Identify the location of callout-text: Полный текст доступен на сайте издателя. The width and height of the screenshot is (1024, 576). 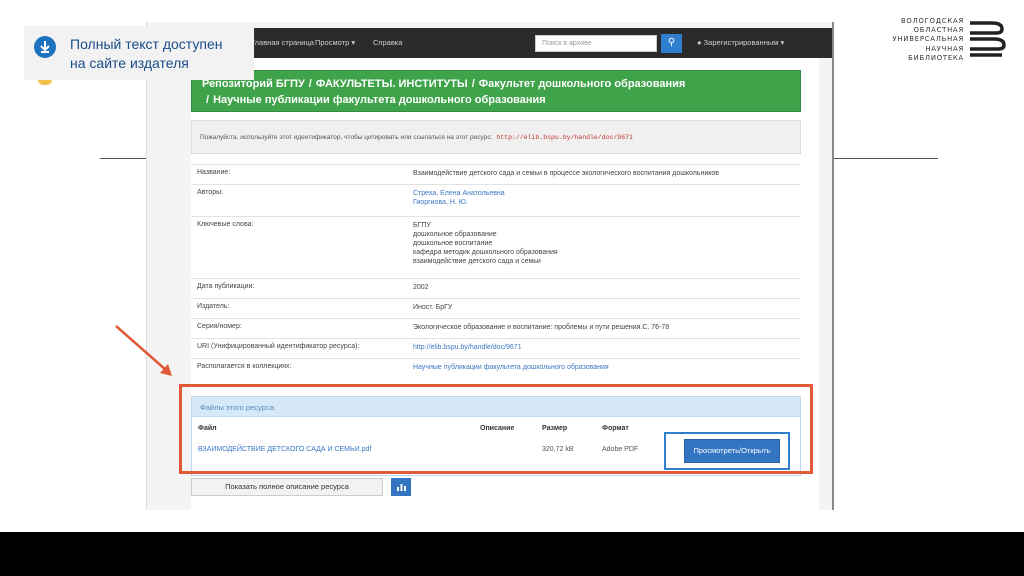
(146, 53).